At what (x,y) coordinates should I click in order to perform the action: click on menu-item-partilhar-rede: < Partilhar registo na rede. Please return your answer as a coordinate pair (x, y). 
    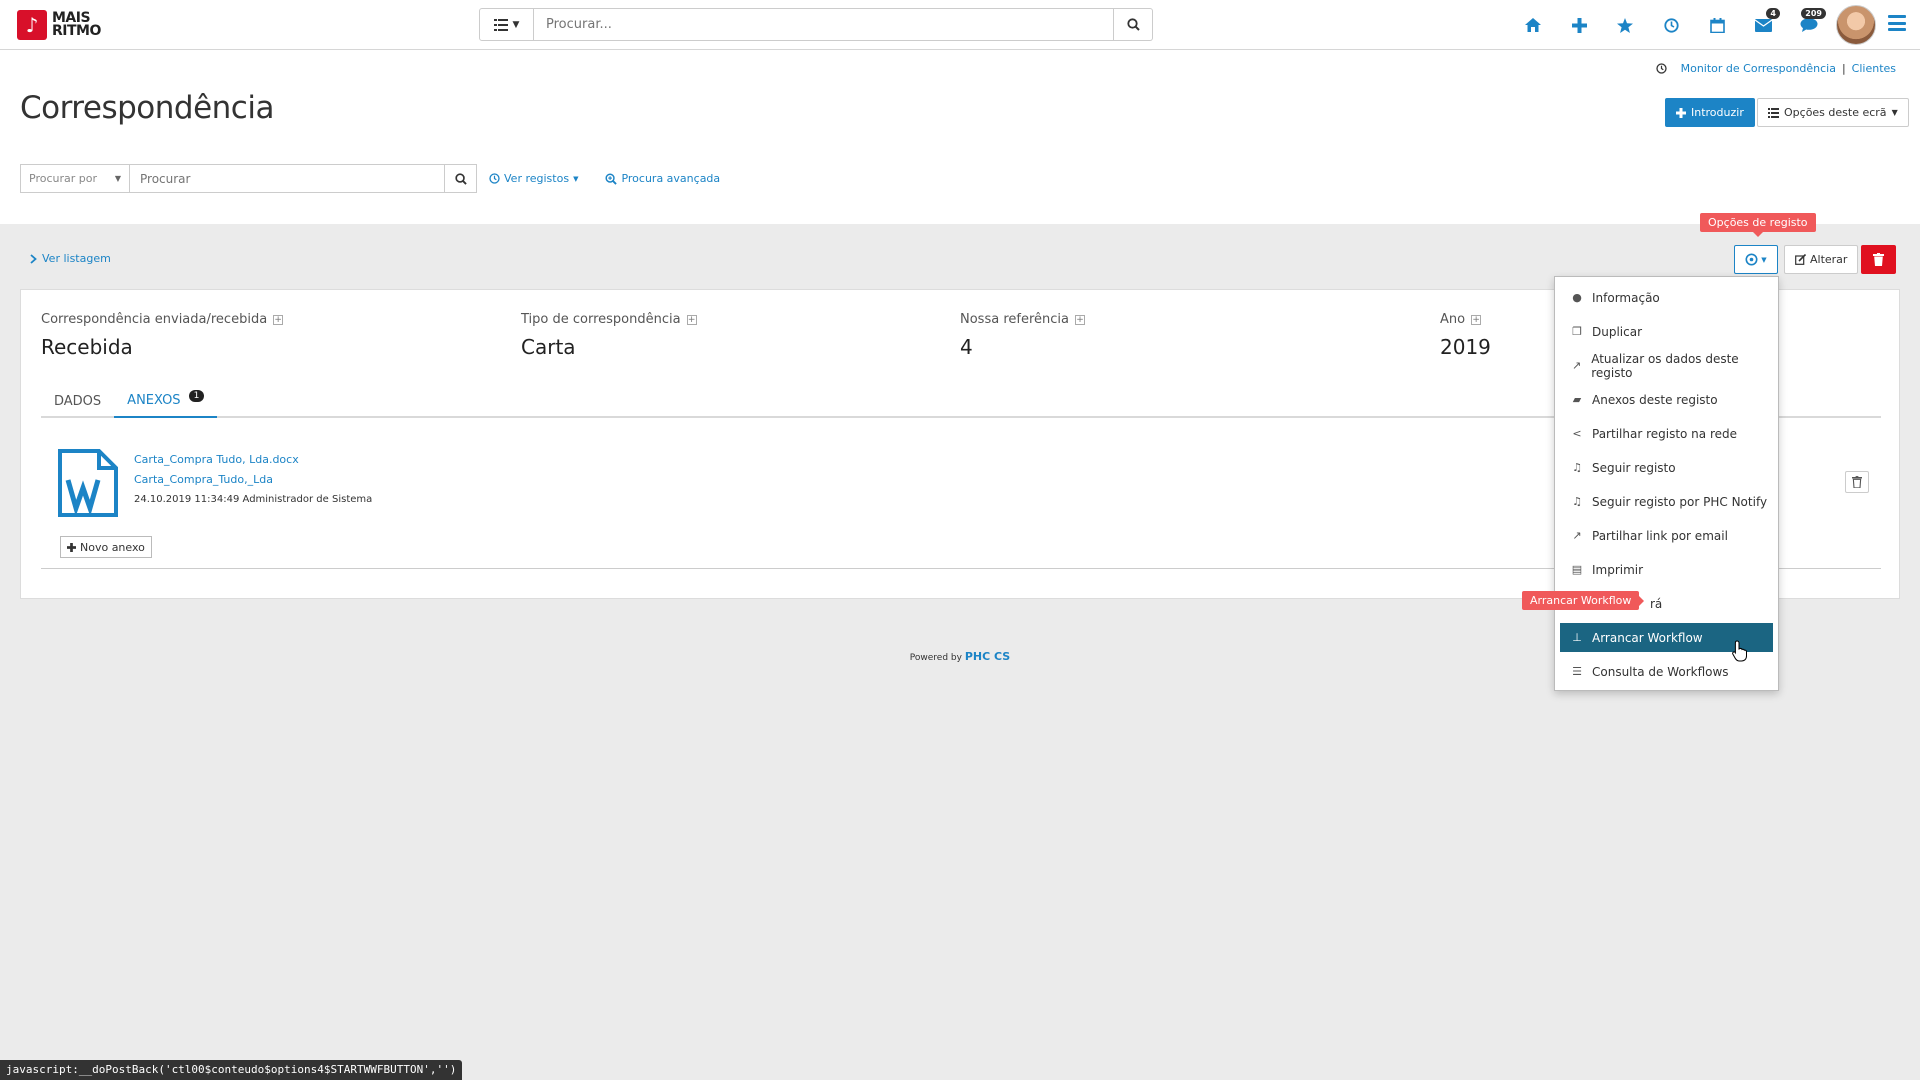
    Looking at the image, I should click on (1666, 433).